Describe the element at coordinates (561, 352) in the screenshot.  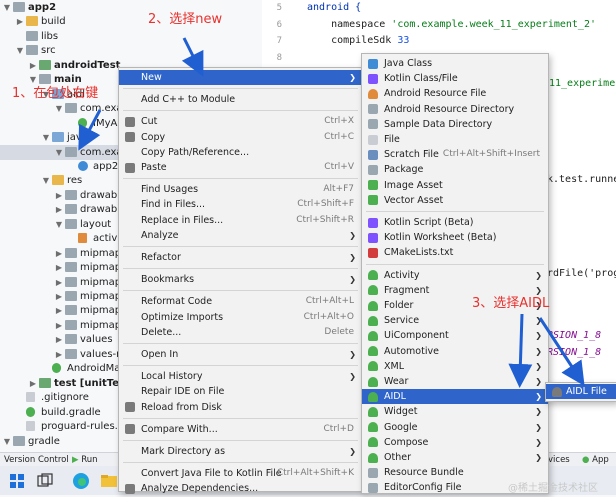
I see `arrow-step4` at that location.